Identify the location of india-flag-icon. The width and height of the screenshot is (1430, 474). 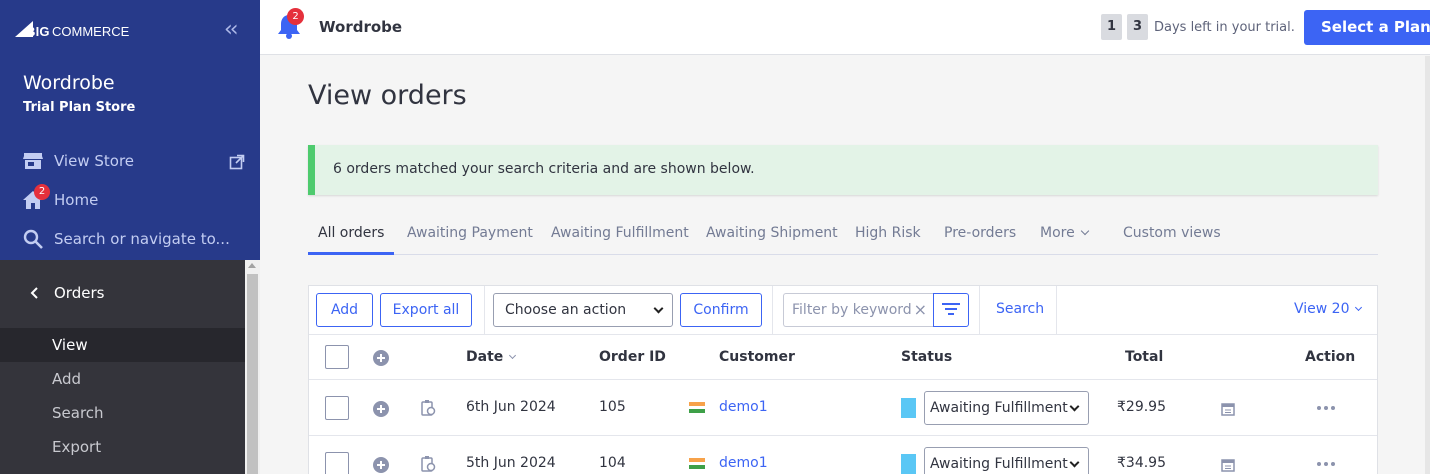
(697, 463).